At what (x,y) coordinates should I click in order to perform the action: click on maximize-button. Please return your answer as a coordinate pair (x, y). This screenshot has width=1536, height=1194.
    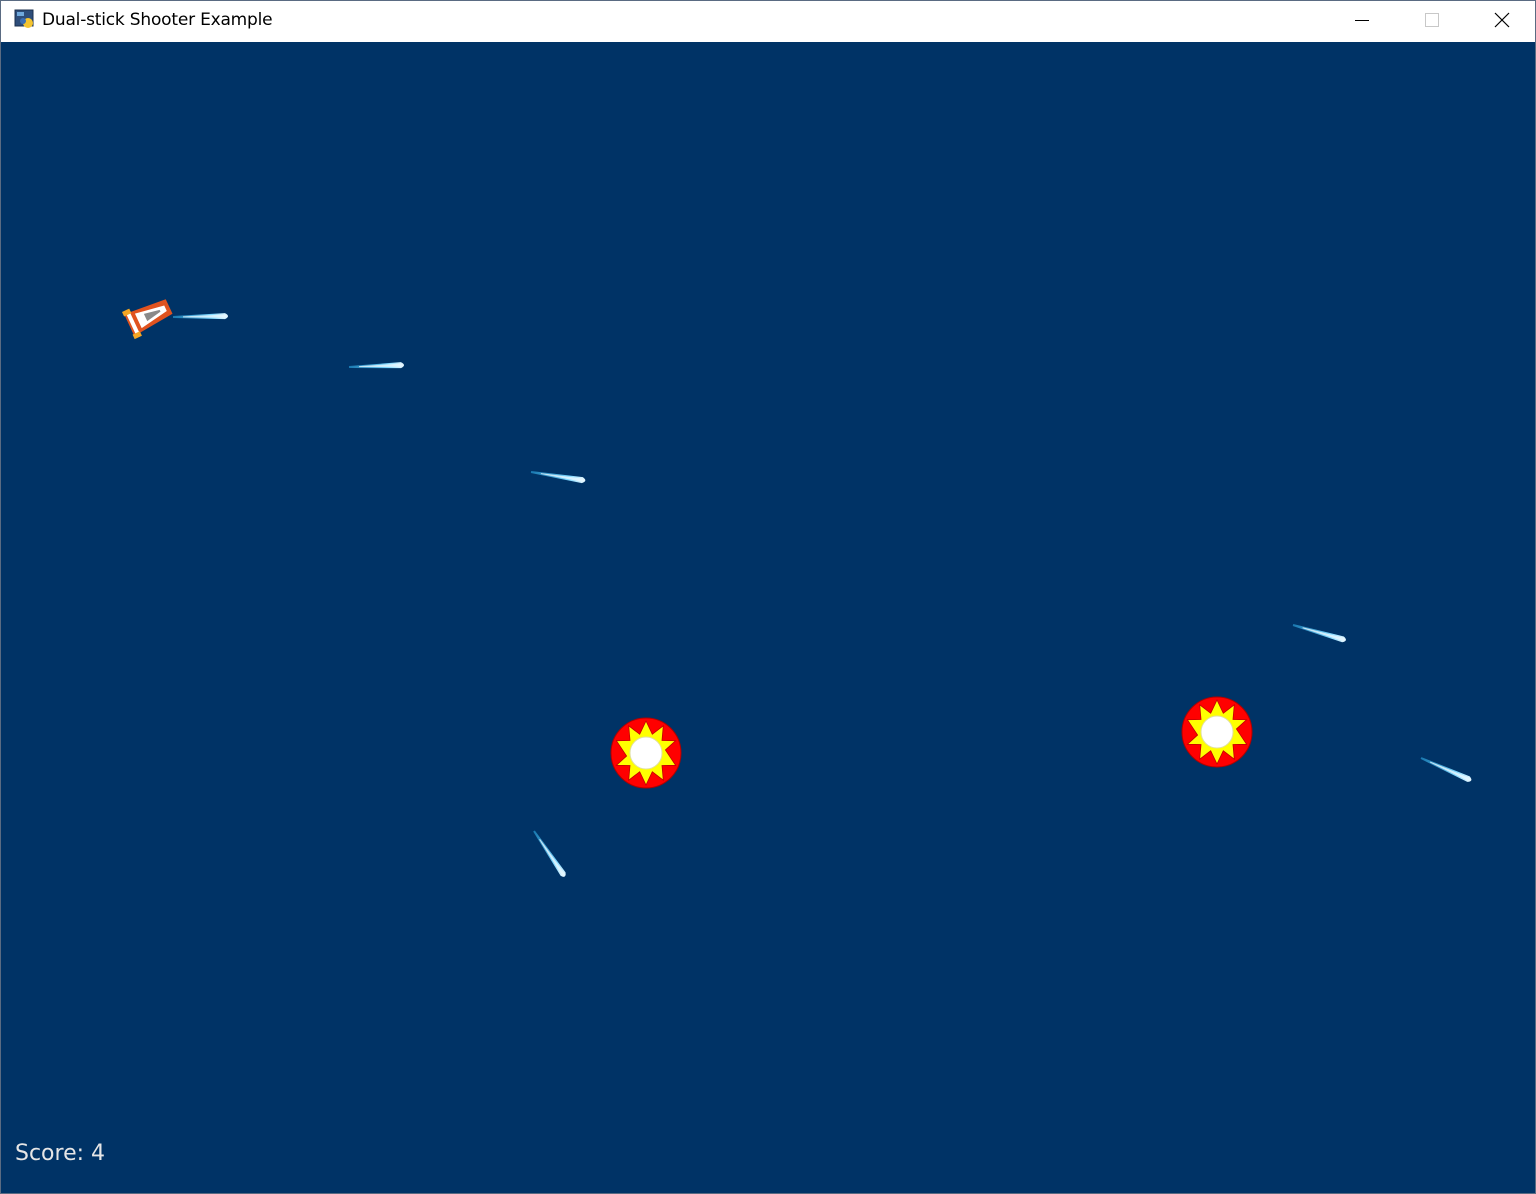
    Looking at the image, I should click on (1432, 21).